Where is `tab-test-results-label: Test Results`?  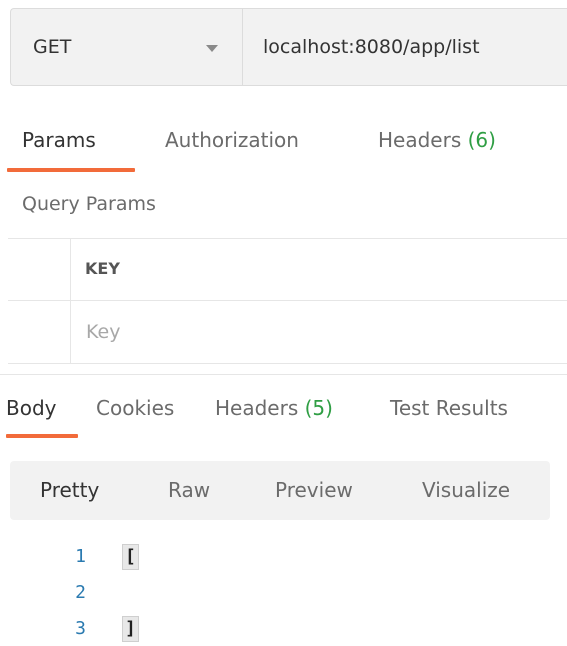 tab-test-results-label: Test Results is located at coordinates (449, 408).